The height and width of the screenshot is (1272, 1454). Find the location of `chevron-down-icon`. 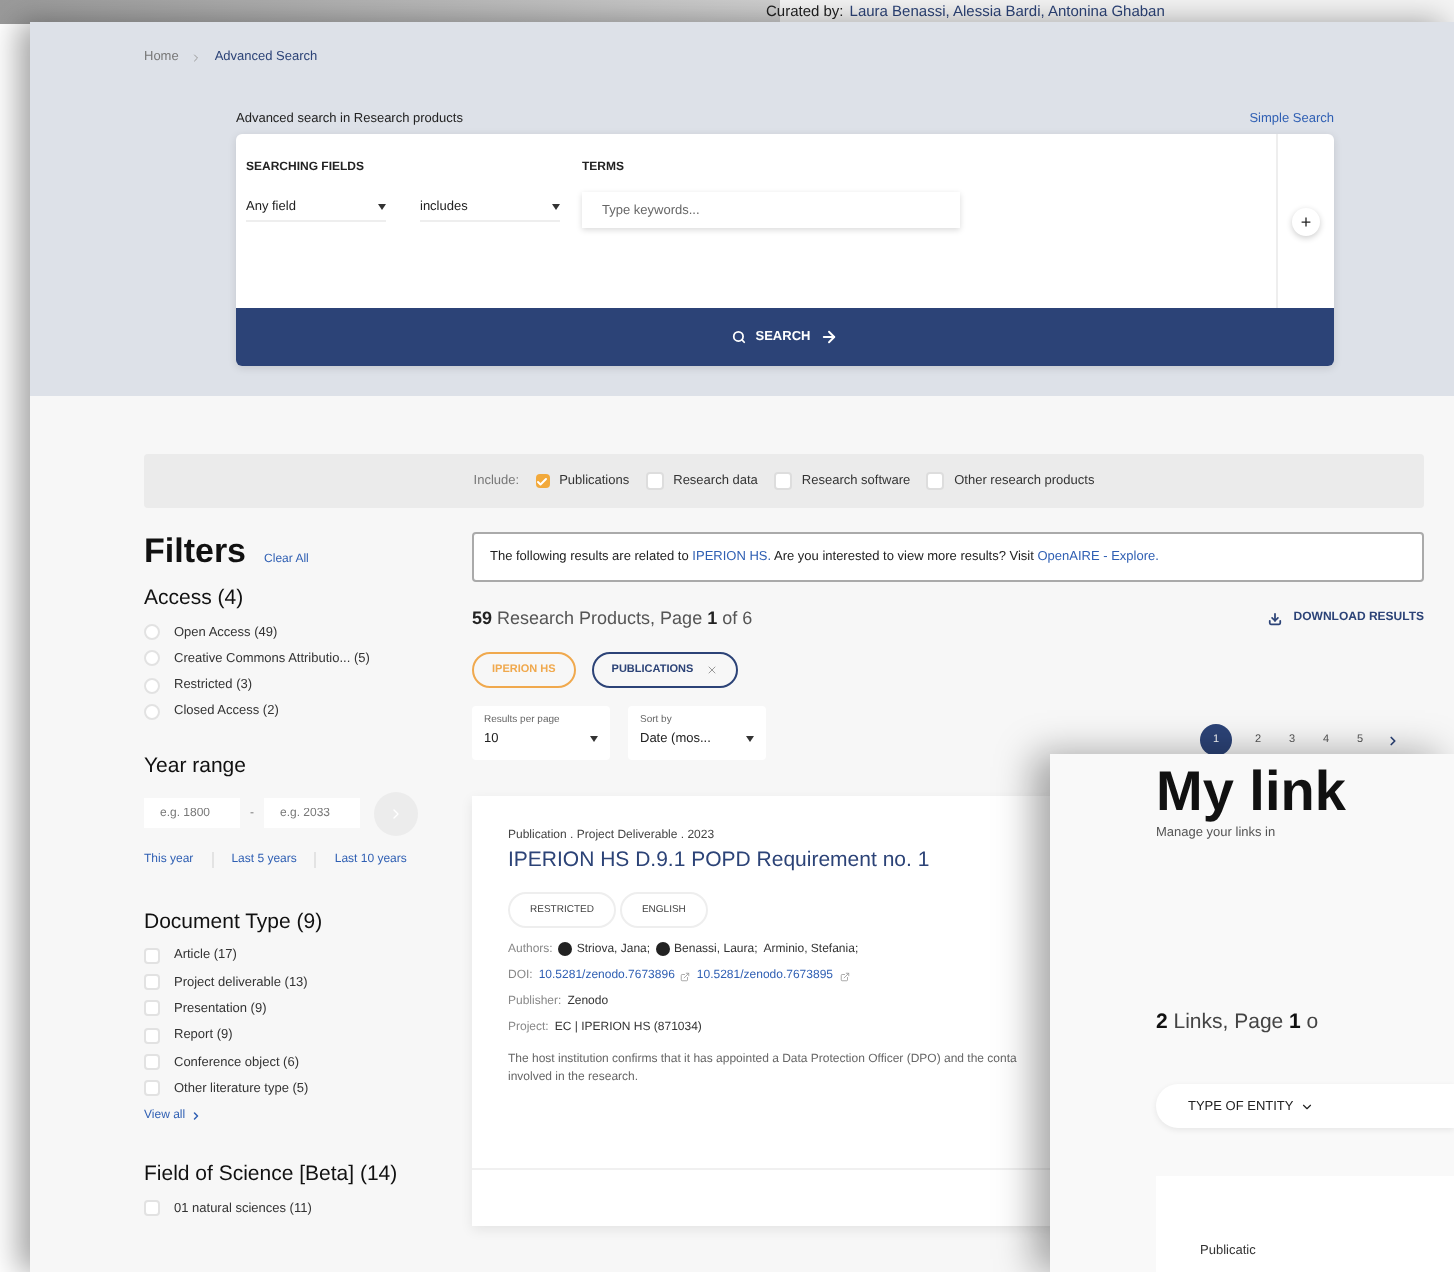

chevron-down-icon is located at coordinates (1306, 1106).